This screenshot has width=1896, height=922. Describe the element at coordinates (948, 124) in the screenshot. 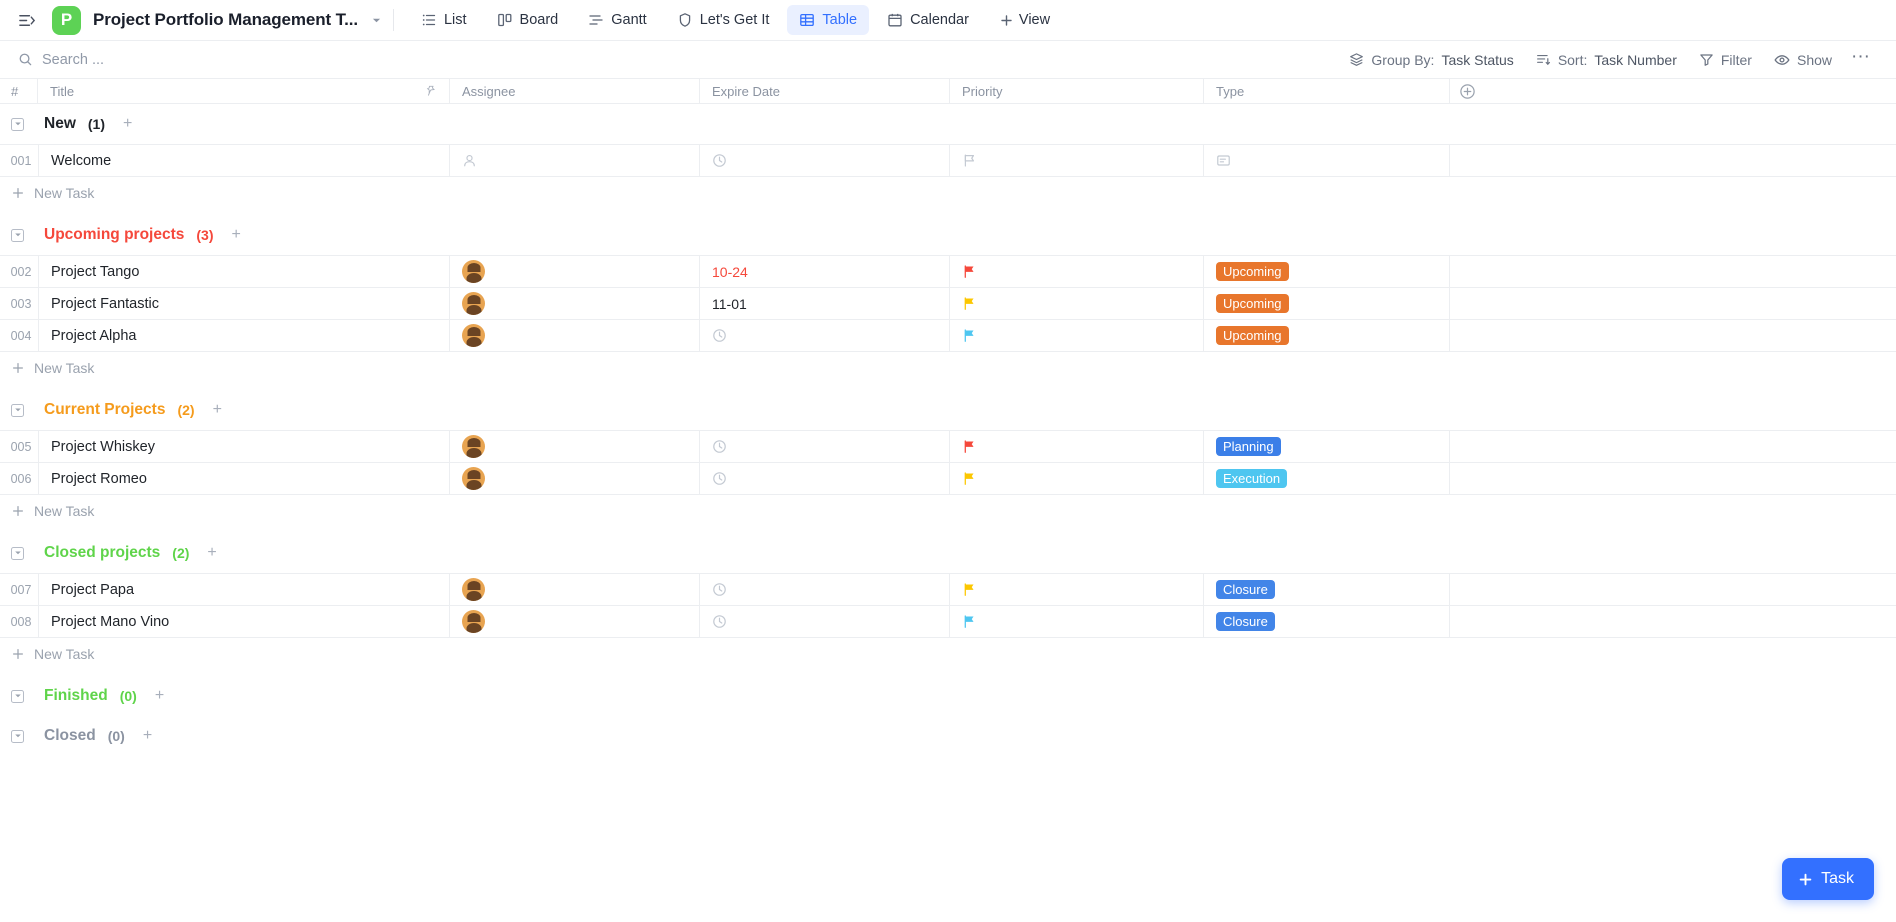

I see `group-header: New (1) +` at that location.